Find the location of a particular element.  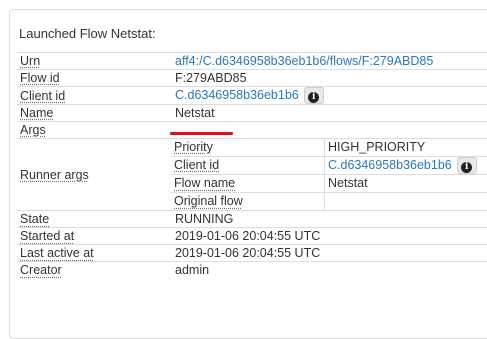

runner-client-info-button: i is located at coordinates (467, 165).